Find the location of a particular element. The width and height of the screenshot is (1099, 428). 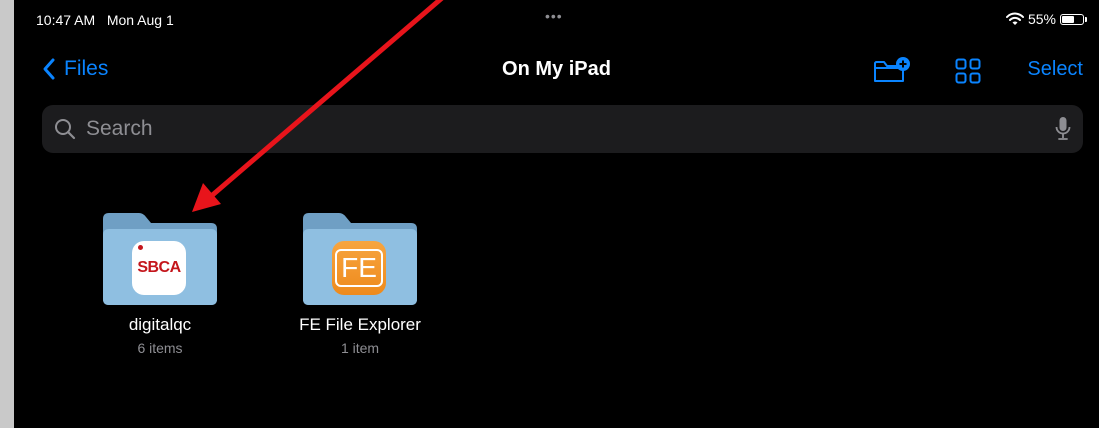

new-folder-button is located at coordinates (892, 72).